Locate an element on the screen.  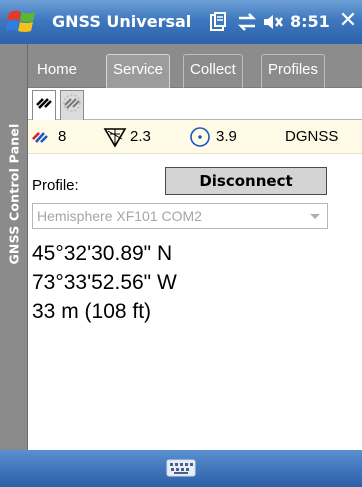
tab-profiles: Profiles is located at coordinates (293, 71).